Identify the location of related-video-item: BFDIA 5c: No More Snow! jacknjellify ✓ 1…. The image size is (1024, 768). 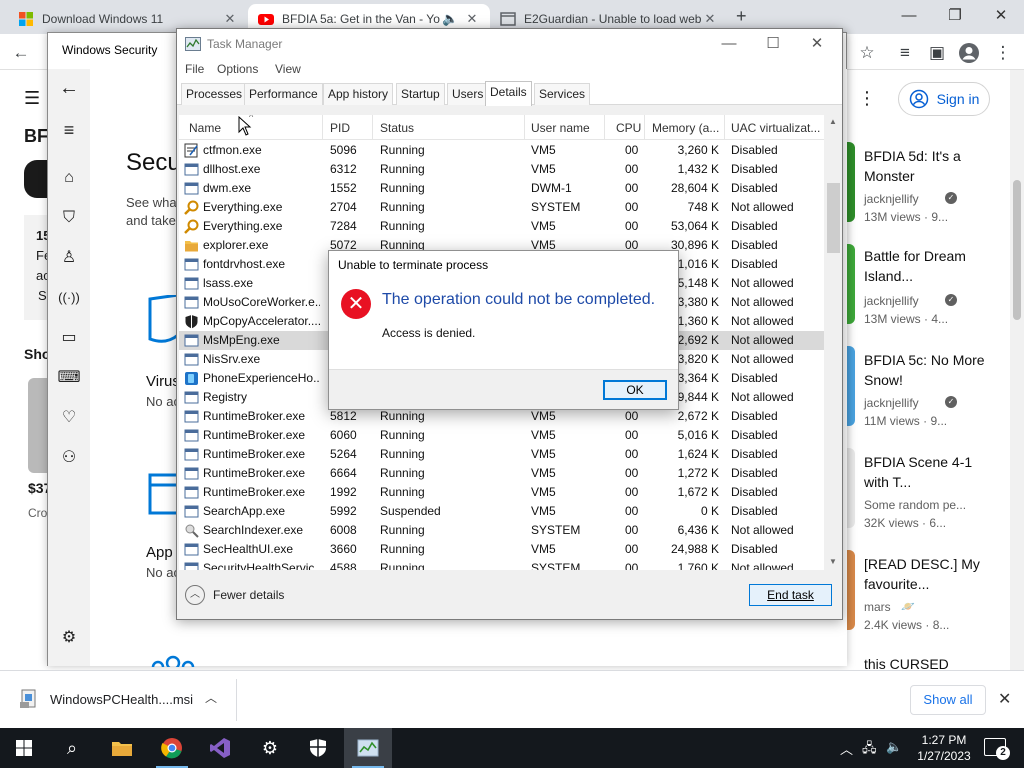
(933, 396).